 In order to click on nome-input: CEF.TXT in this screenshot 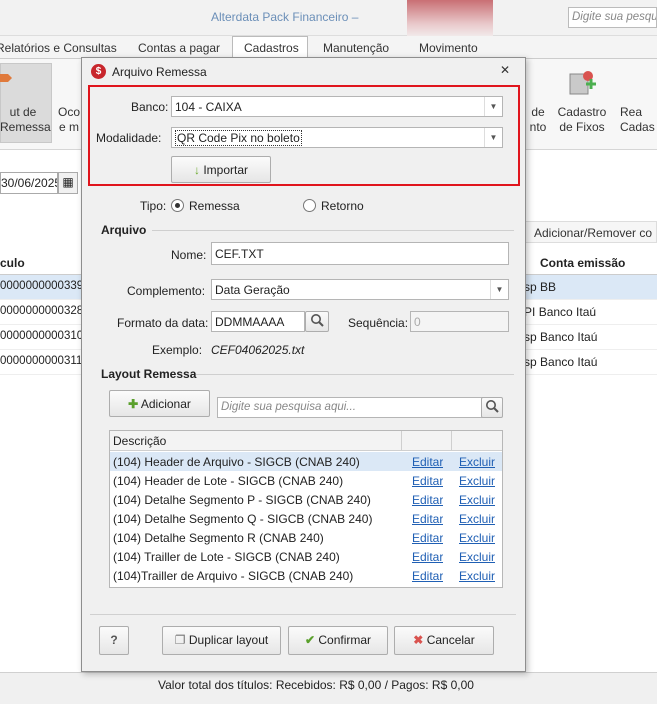, I will do `click(360, 253)`.